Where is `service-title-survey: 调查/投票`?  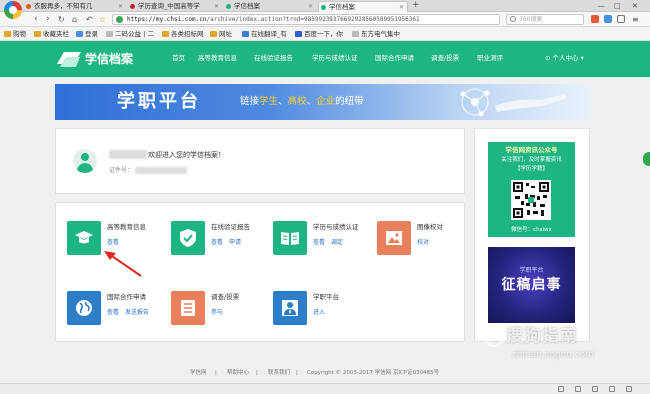 service-title-survey: 调查/投票 is located at coordinates (225, 297).